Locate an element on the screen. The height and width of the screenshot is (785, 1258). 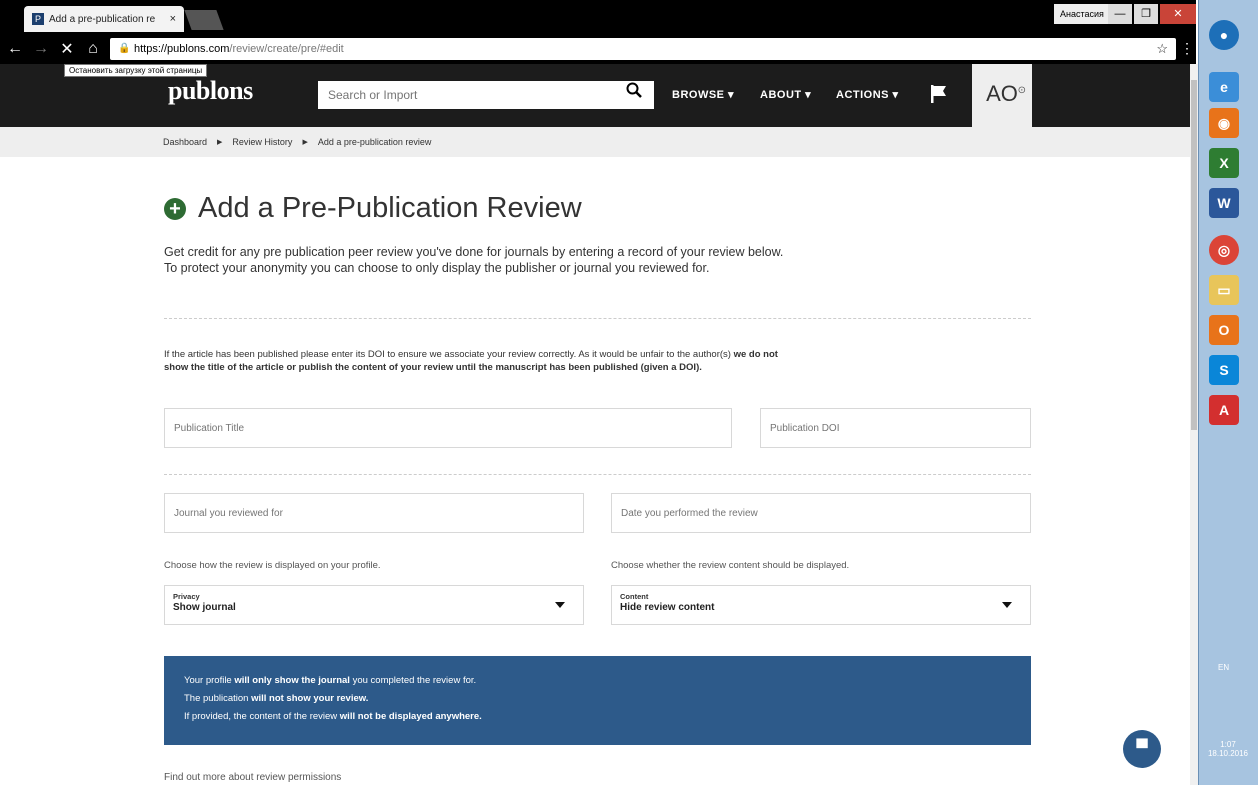
review-permissions-link: Find out more about review permissions is located at coordinates (252, 777).